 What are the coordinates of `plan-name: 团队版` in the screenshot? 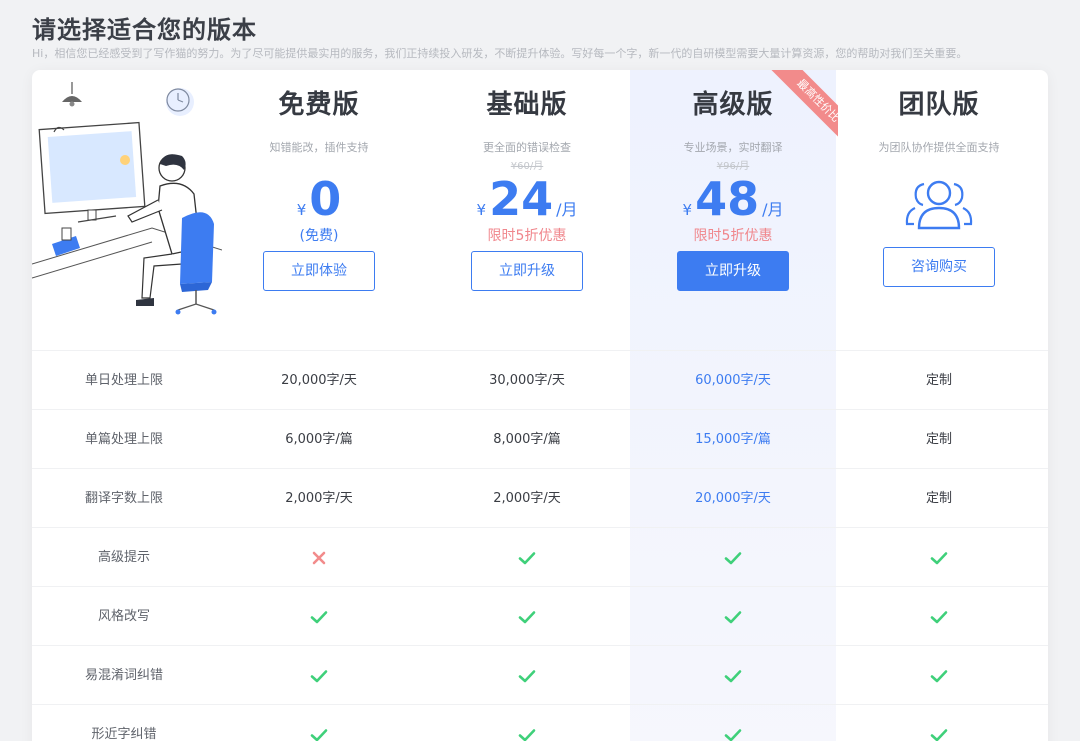 It's located at (939, 105).